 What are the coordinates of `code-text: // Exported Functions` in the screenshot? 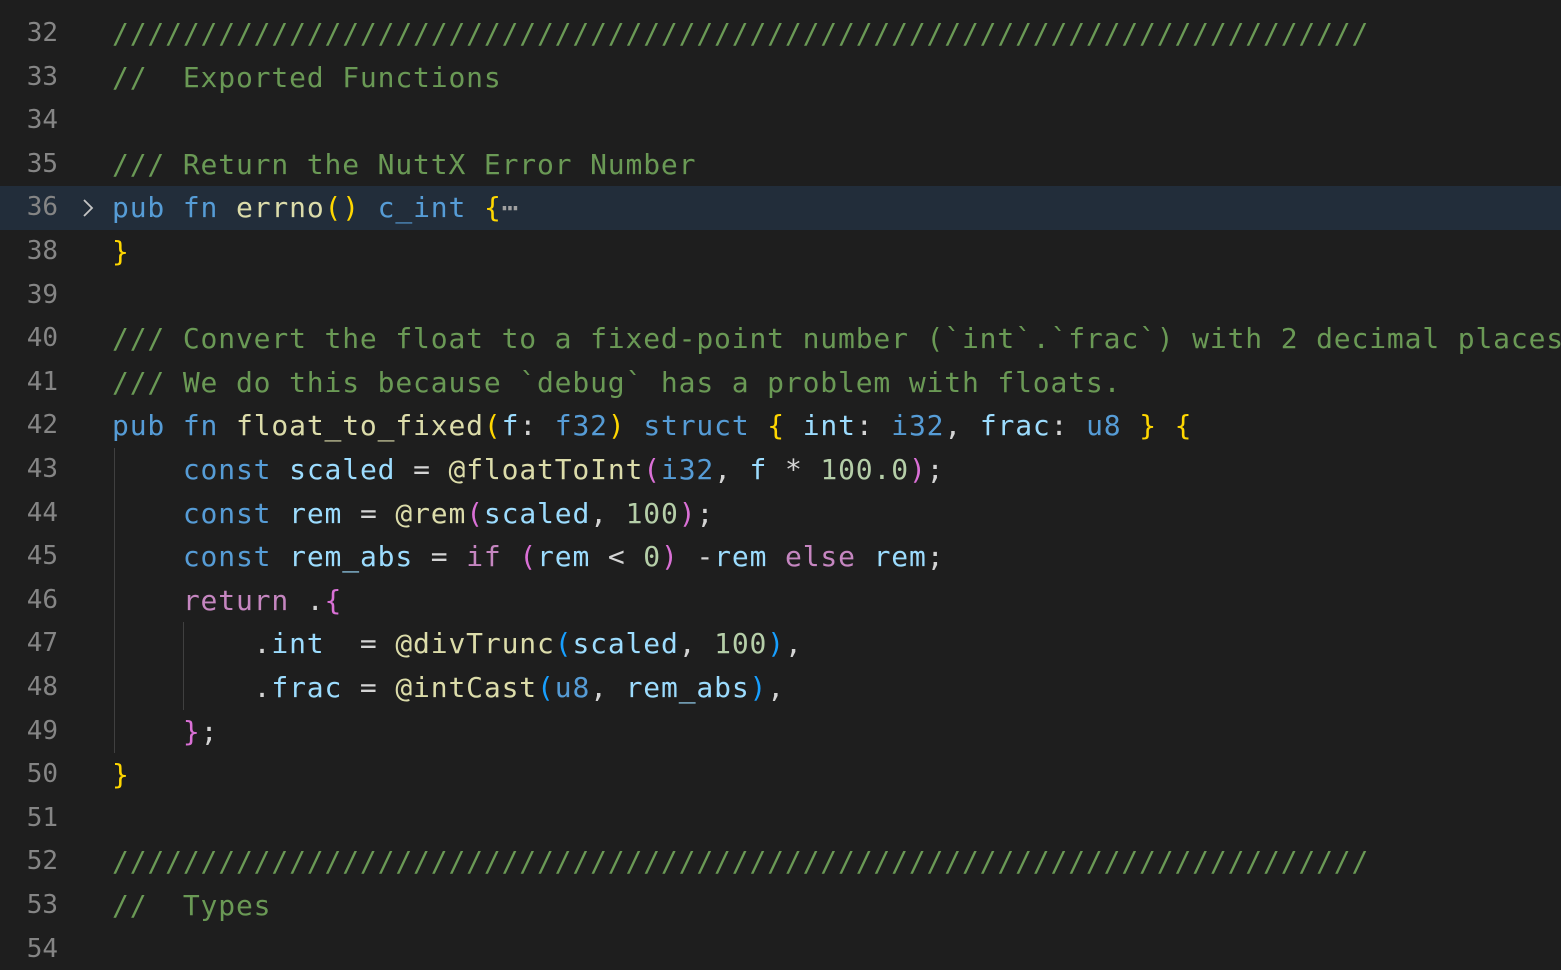 It's located at (307, 78).